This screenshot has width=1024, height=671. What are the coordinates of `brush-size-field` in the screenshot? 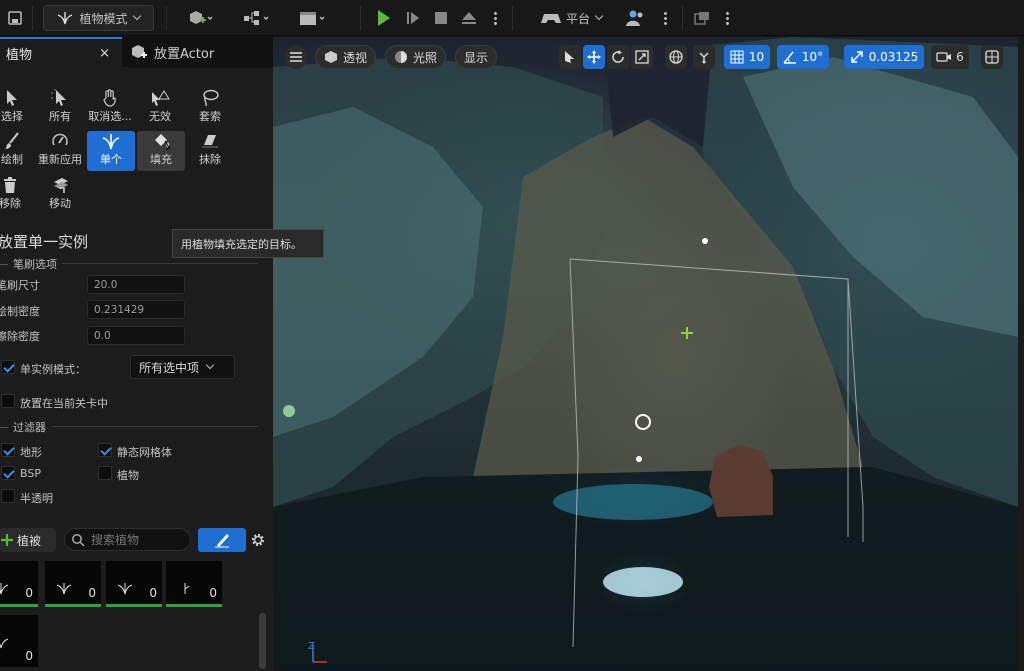 It's located at (136, 284).